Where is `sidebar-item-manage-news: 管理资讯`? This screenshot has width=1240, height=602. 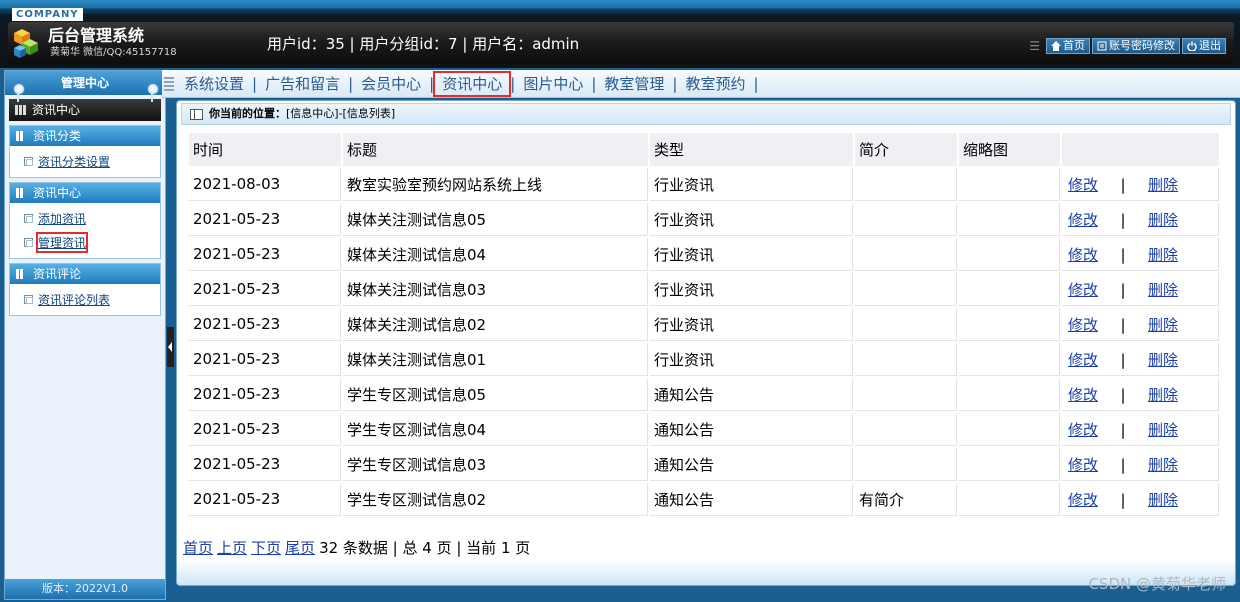 sidebar-item-manage-news: 管理资讯 is located at coordinates (92, 242).